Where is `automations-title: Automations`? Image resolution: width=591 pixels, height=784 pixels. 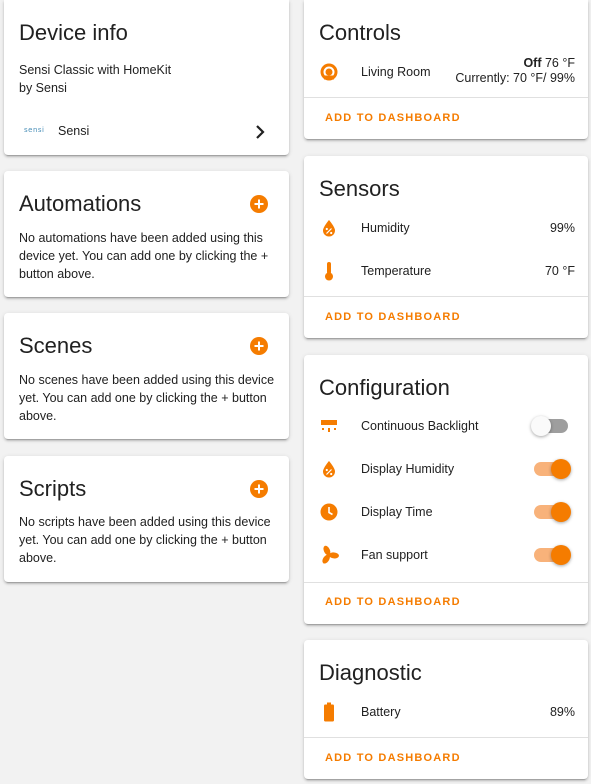 automations-title: Automations is located at coordinates (80, 203).